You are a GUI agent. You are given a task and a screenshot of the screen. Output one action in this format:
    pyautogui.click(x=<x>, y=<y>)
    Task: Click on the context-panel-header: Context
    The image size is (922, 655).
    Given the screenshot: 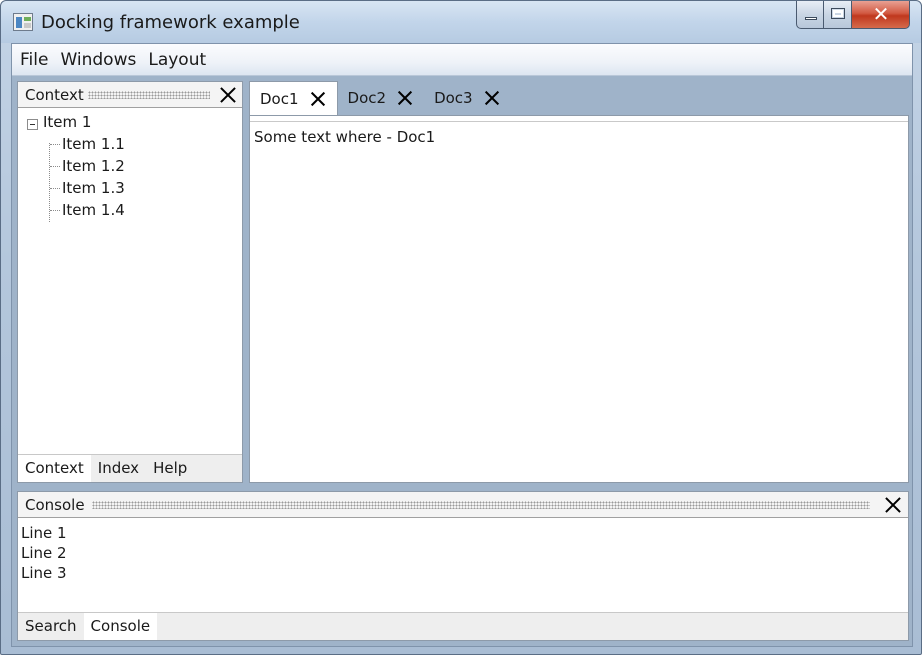 What is the action you would take?
    pyautogui.click(x=130, y=95)
    